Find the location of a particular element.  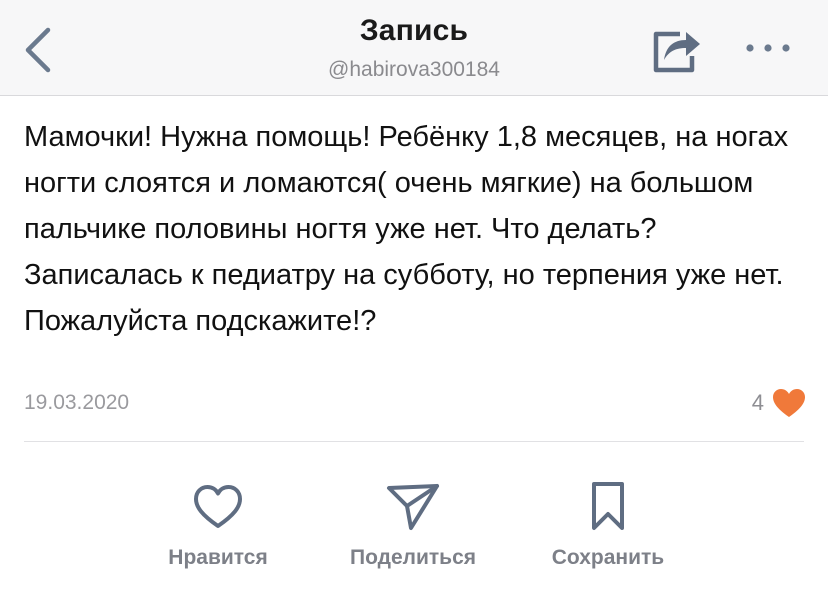

more-options-button is located at coordinates (768, 48).